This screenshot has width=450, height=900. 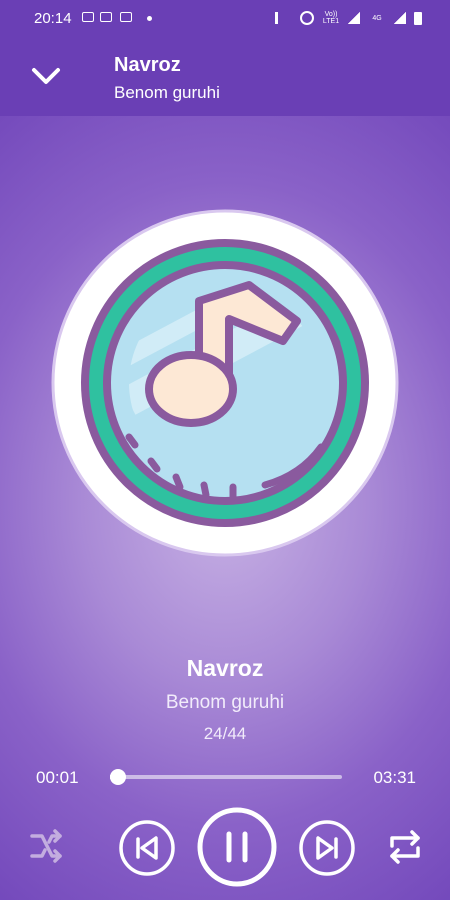 I want to click on signal-bars-2-icon, so click(x=400, y=18).